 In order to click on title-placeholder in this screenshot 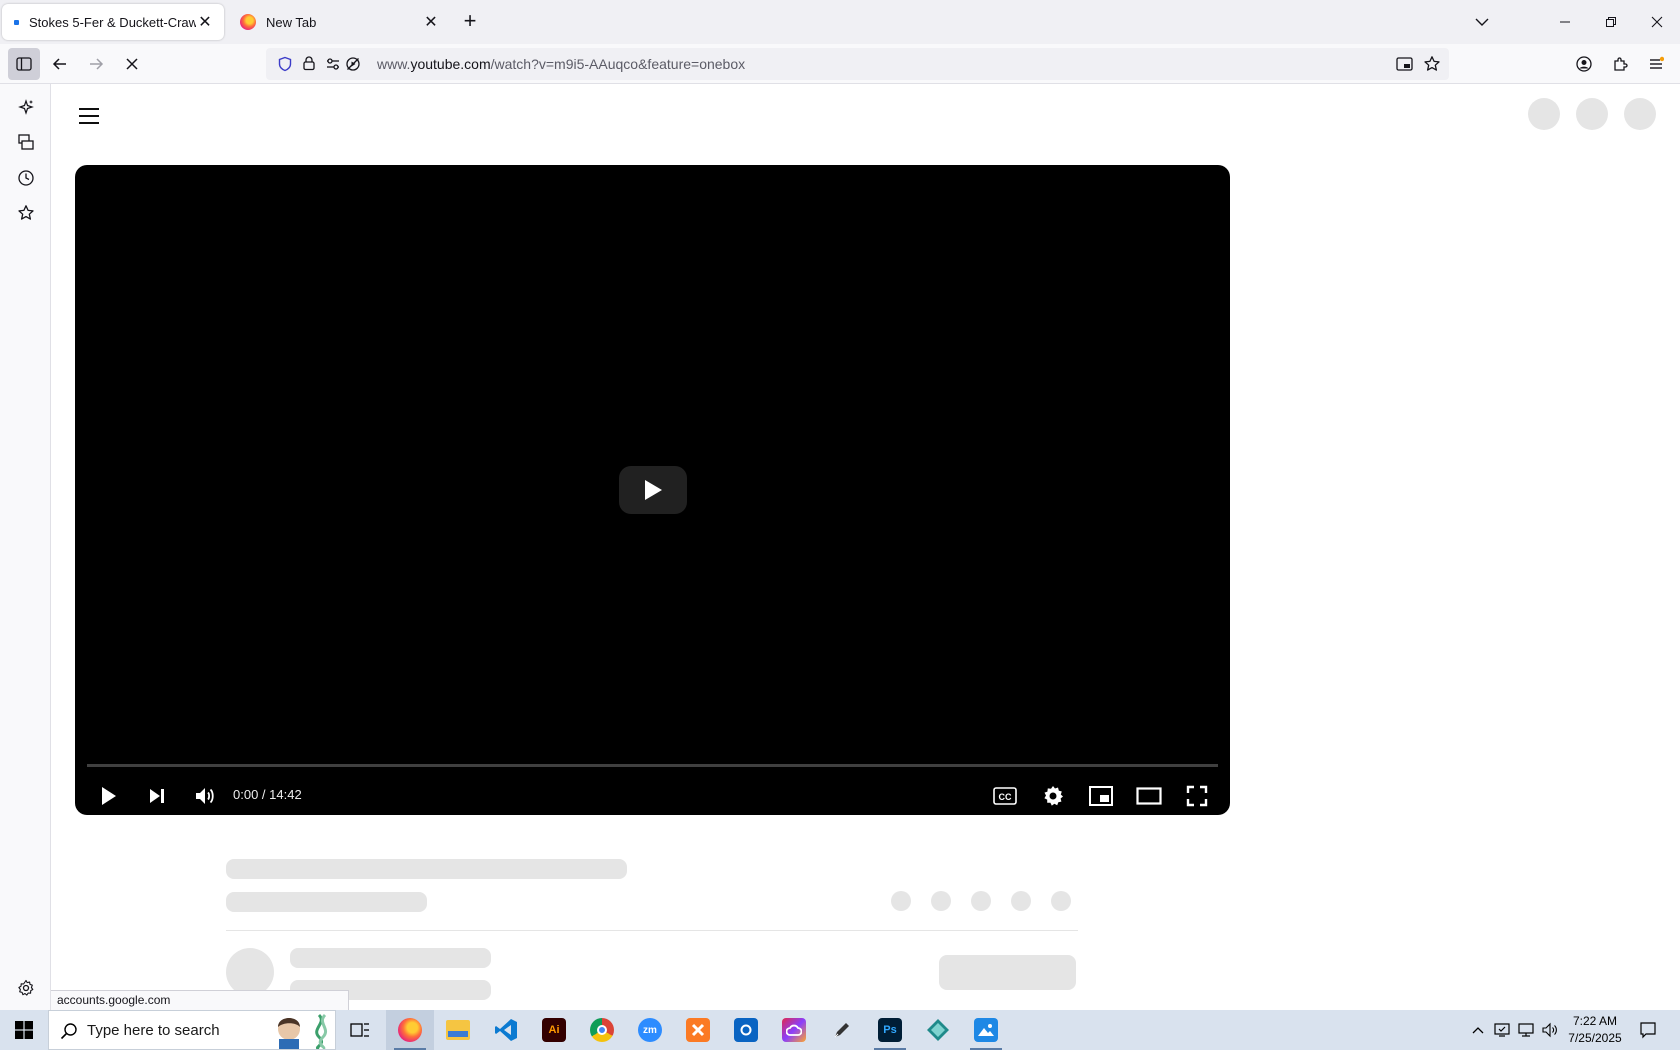, I will do `click(426, 869)`.